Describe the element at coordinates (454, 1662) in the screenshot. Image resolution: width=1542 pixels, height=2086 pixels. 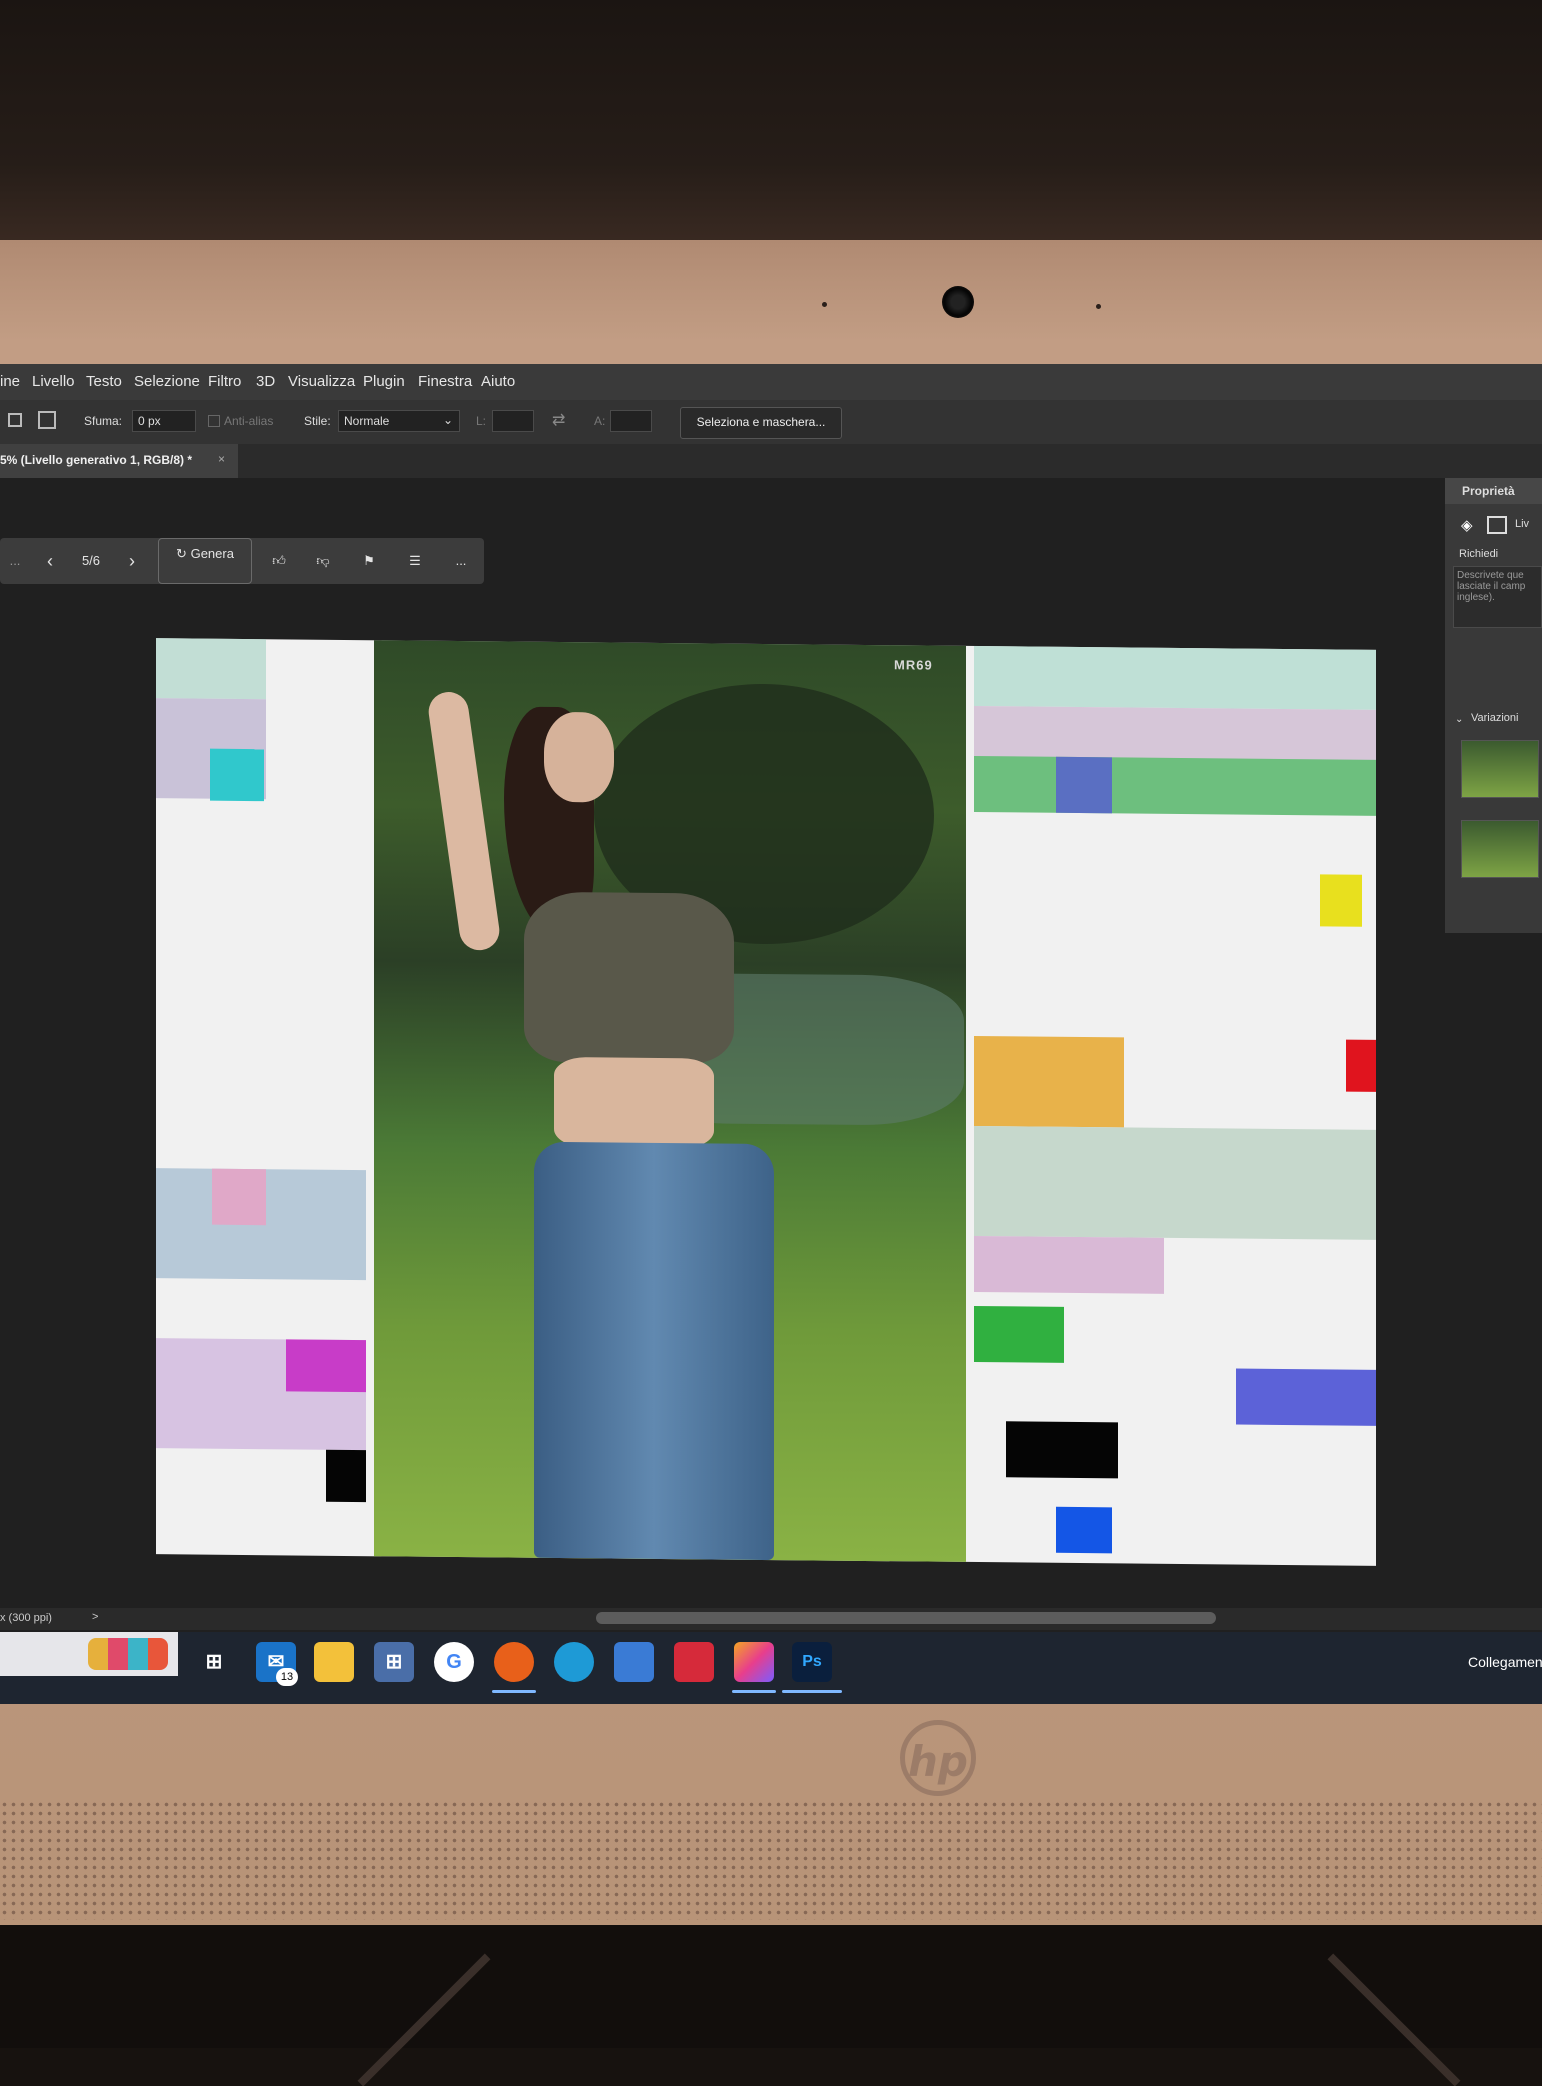
I see `google-icon: G` at that location.